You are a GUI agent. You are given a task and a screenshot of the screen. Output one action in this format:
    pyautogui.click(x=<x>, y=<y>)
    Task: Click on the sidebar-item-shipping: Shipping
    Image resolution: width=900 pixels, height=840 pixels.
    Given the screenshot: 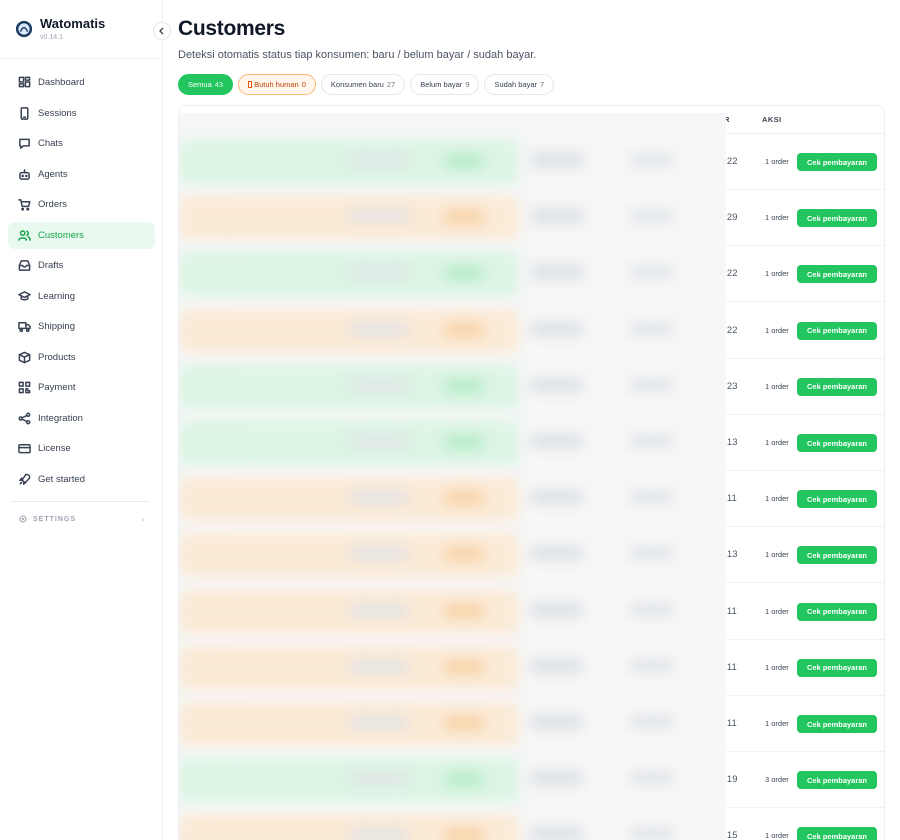 What is the action you would take?
    pyautogui.click(x=81, y=326)
    